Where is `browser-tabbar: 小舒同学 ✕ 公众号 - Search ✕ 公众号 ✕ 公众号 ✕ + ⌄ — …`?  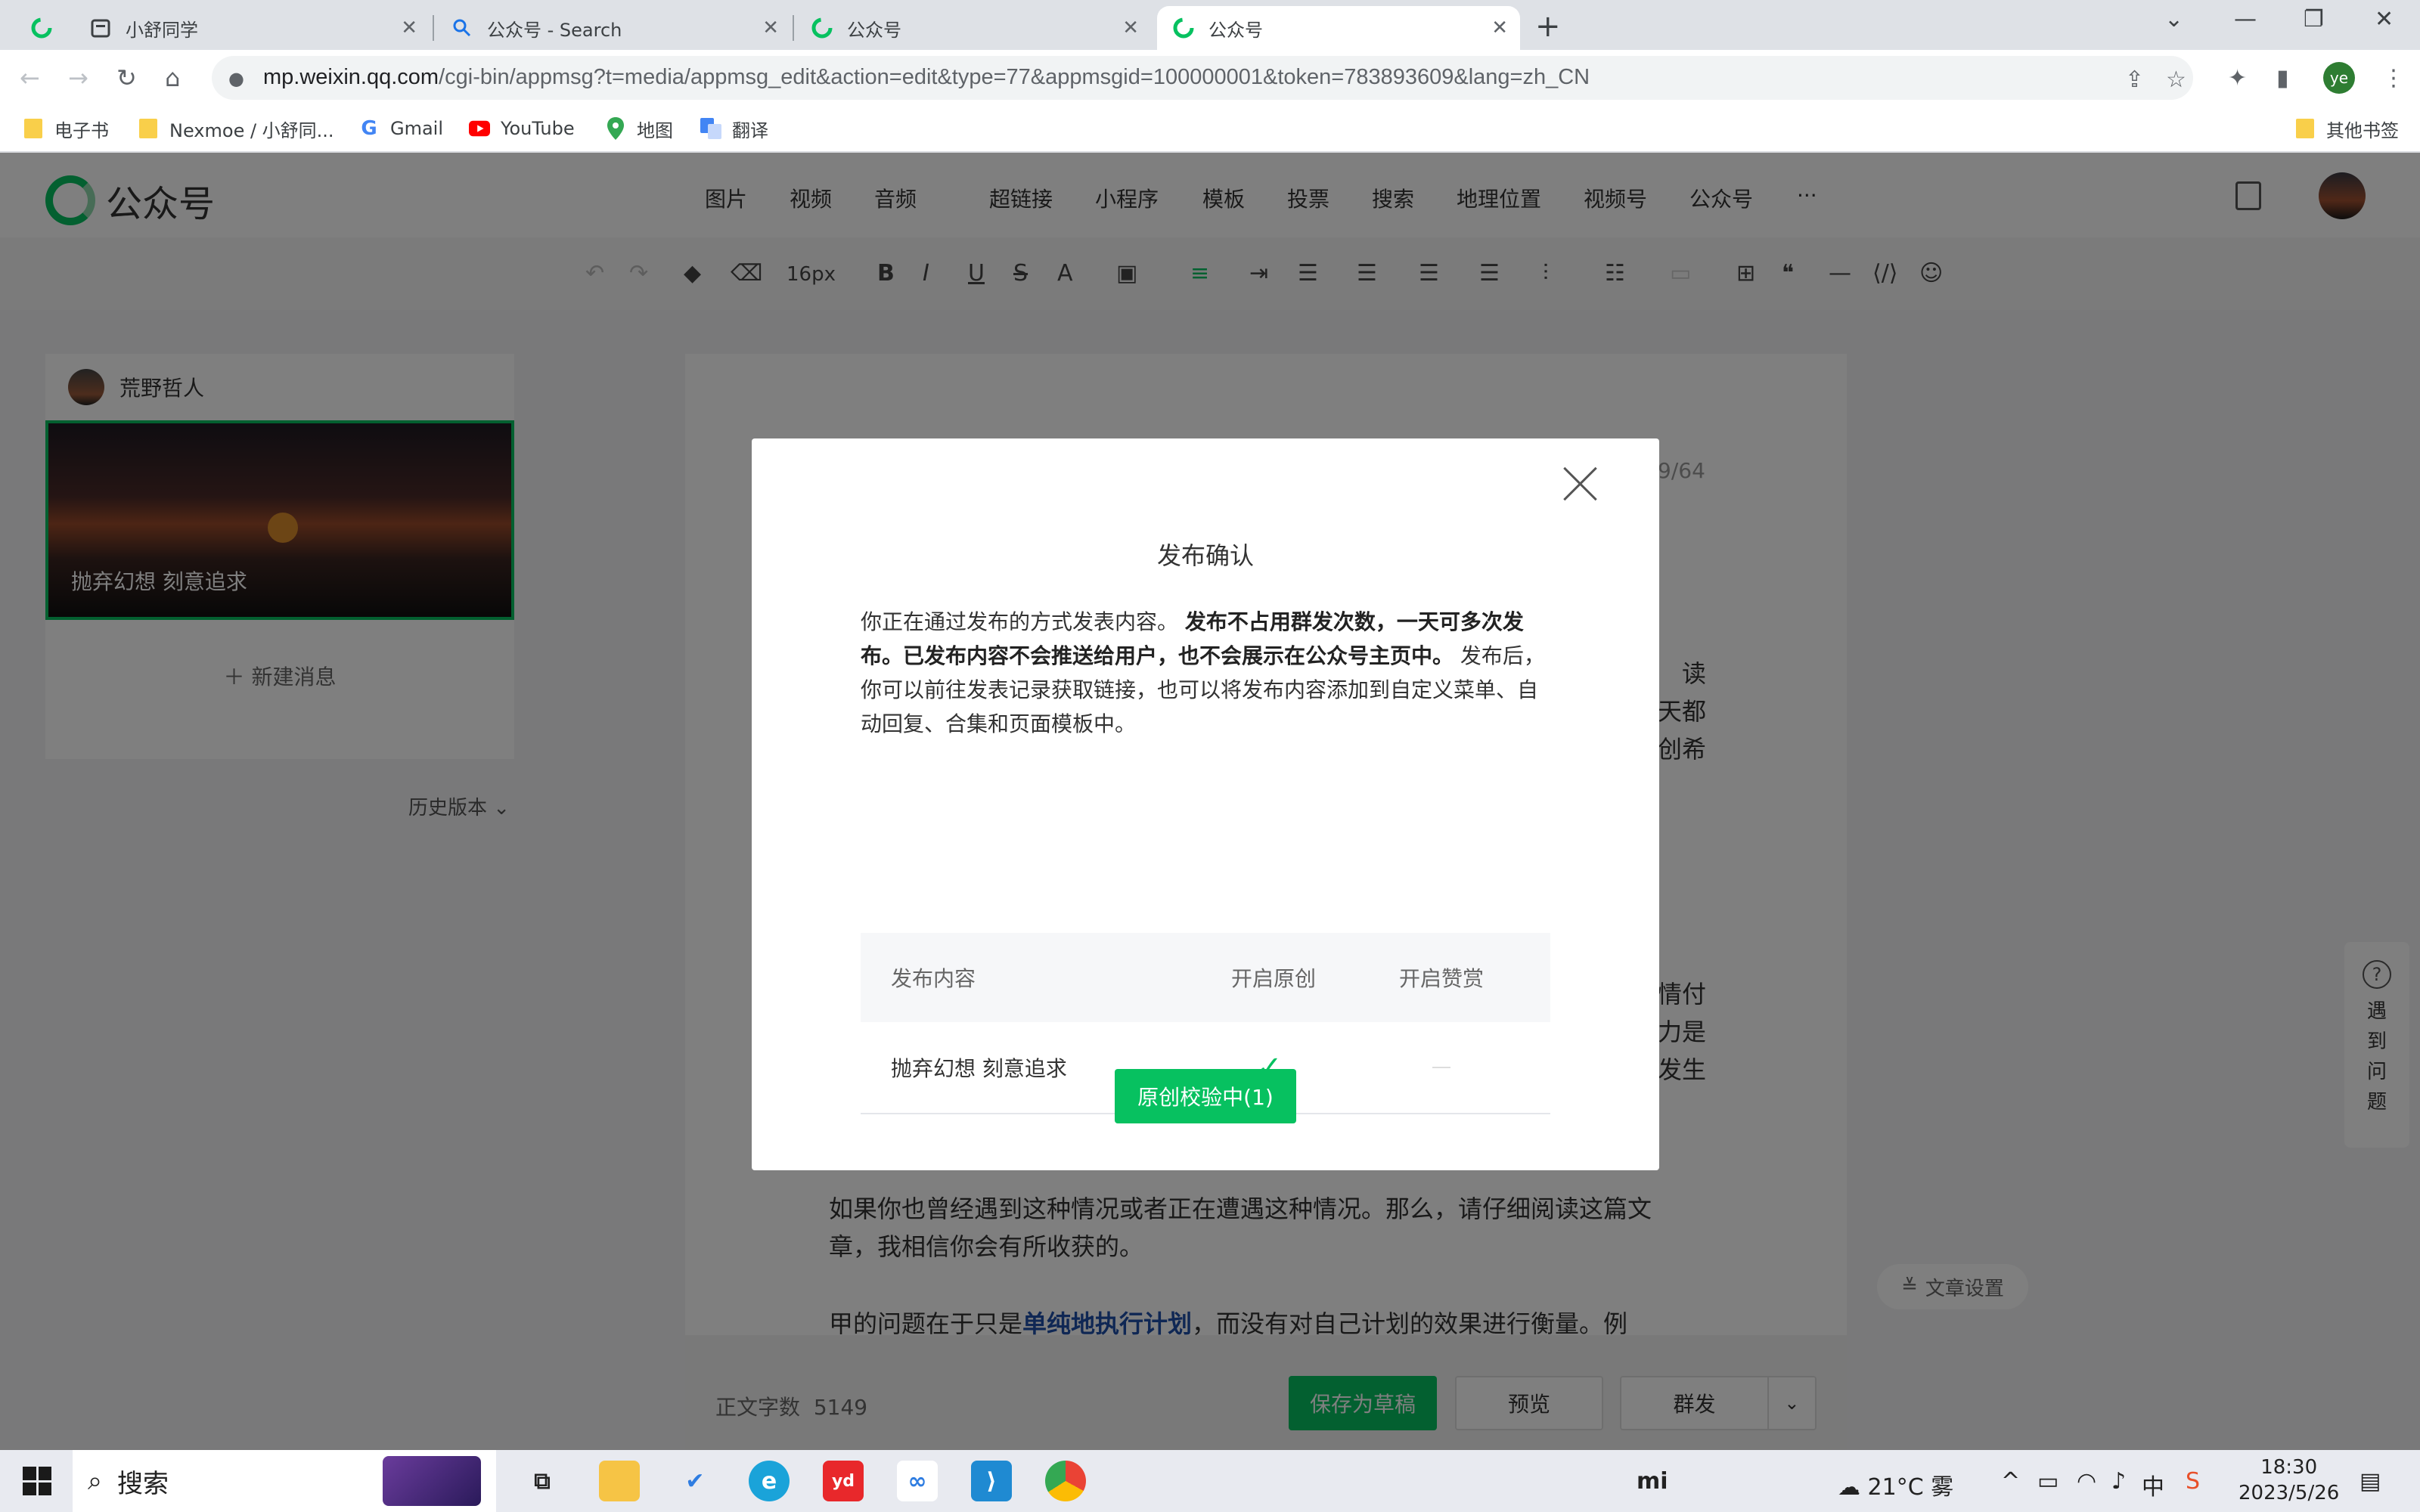
browser-tabbar: 小舒同学 ✕ 公众号 - Search ✕ 公众号 ✕ 公众号 ✕ + ⌄ — … is located at coordinates (1210, 25).